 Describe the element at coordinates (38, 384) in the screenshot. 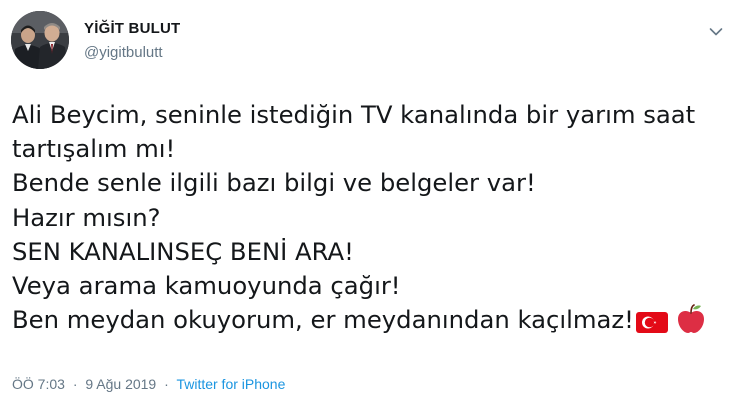

I see `tweet-time: ÖÖ 7:03` at that location.